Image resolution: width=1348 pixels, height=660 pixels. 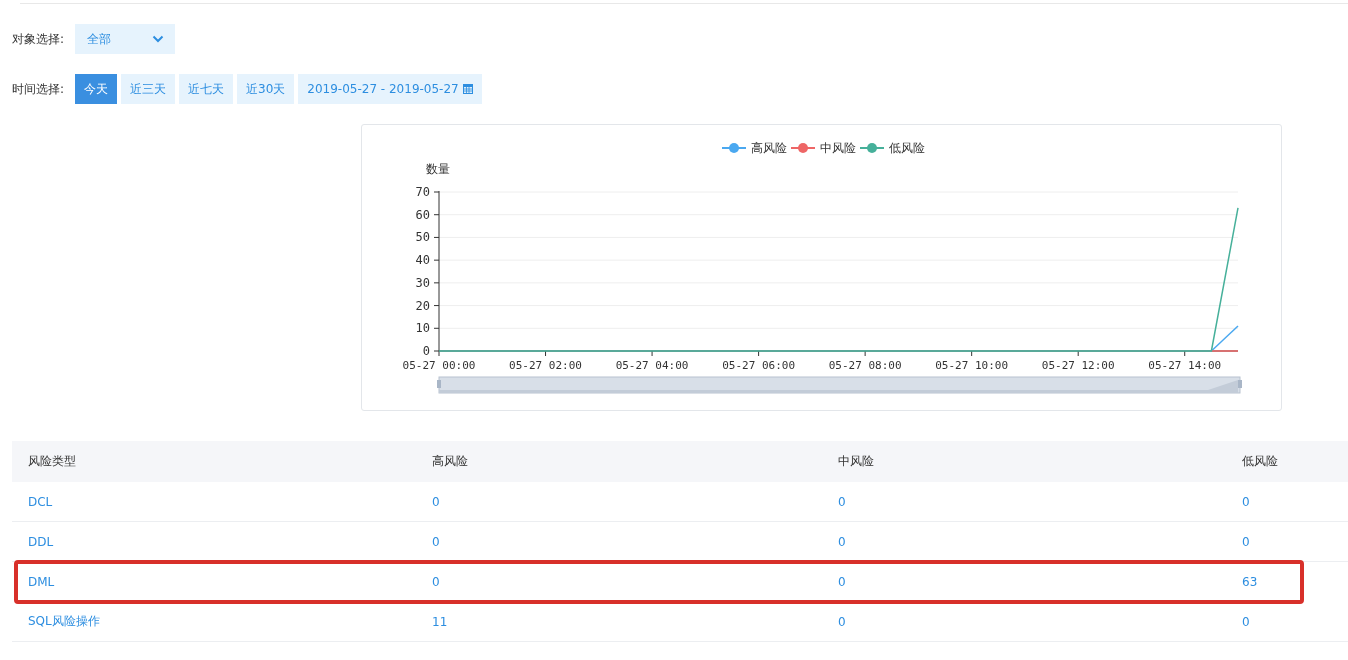 I want to click on column-header: 风险类型, so click(x=52, y=461).